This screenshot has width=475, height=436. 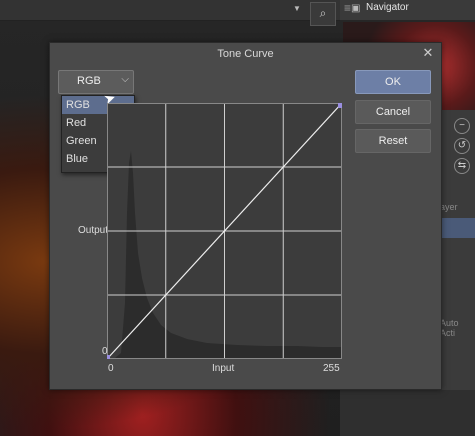 I want to click on menu-icon: ≡, so click(x=347, y=8).